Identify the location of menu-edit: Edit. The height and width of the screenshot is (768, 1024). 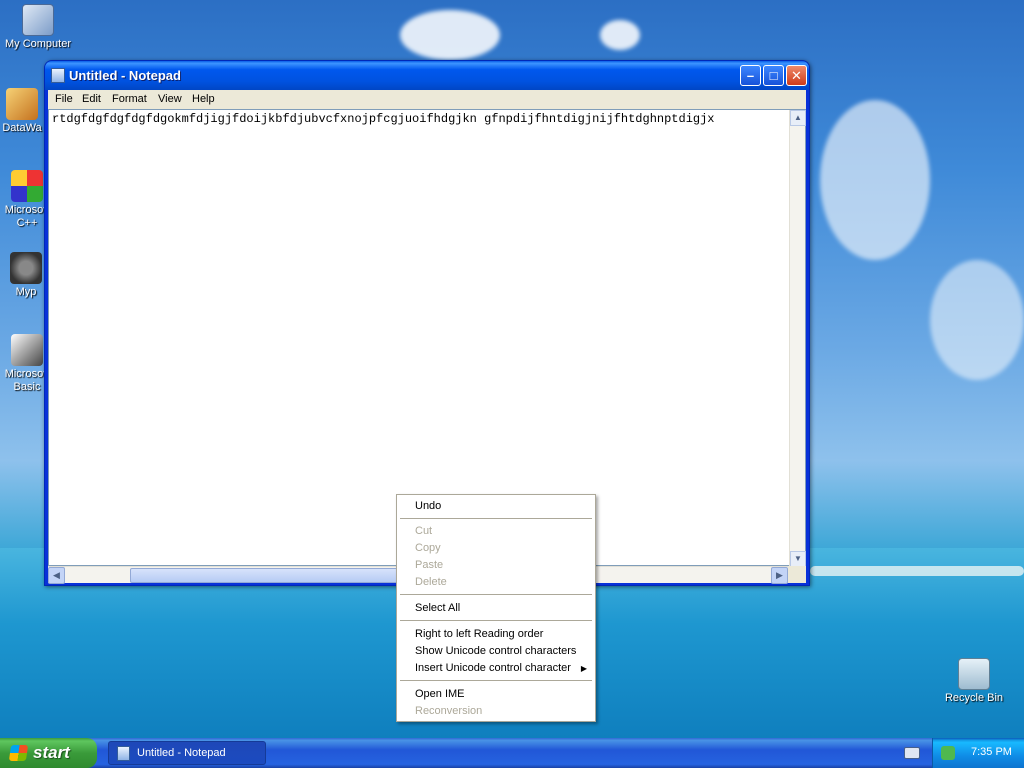
(91, 99).